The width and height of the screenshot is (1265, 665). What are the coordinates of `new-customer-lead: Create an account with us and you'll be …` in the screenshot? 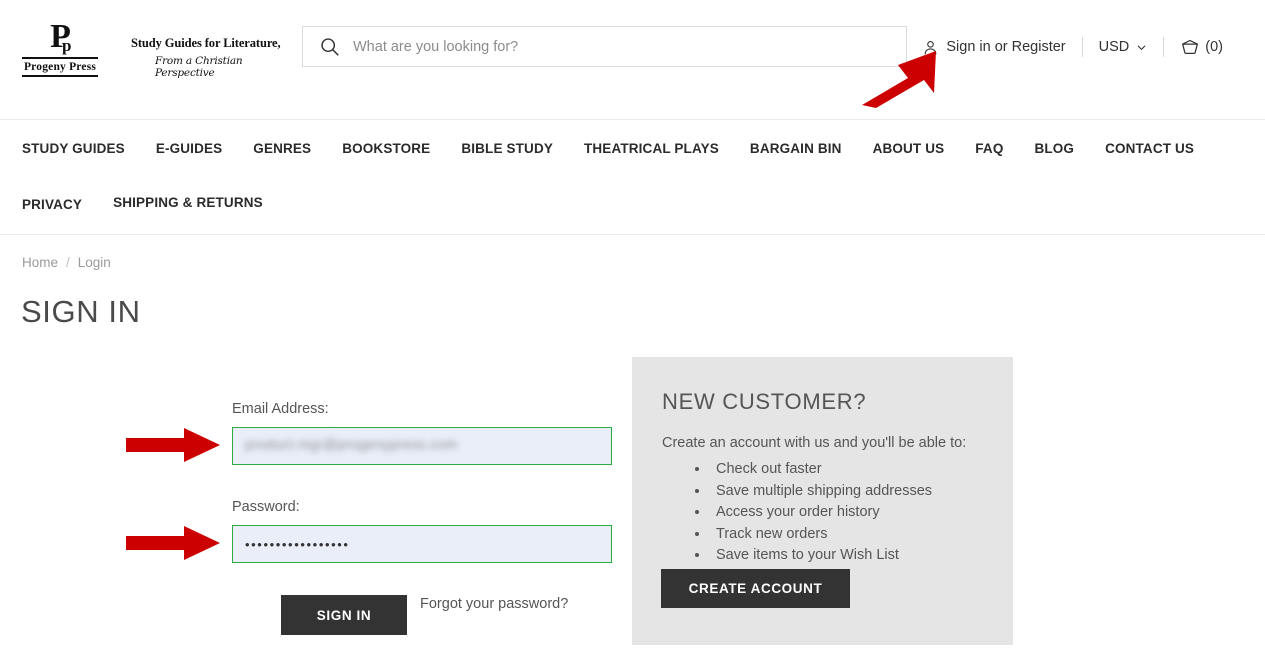 It's located at (814, 443).